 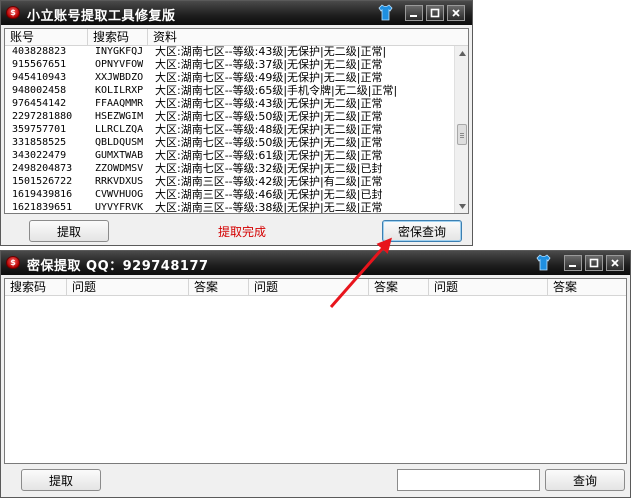 What do you see at coordinates (42, 194) in the screenshot?
I see `cell-account: 1619439816` at bounding box center [42, 194].